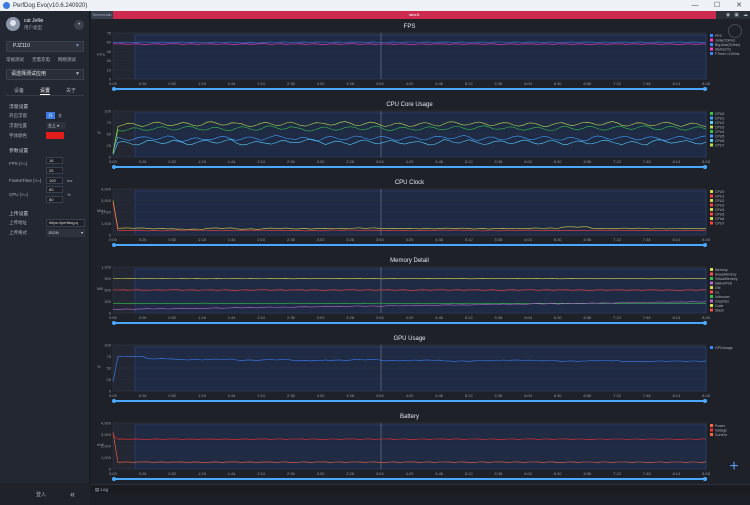 The image size is (750, 505). I want to click on log-icon: ▤, so click(97, 489).